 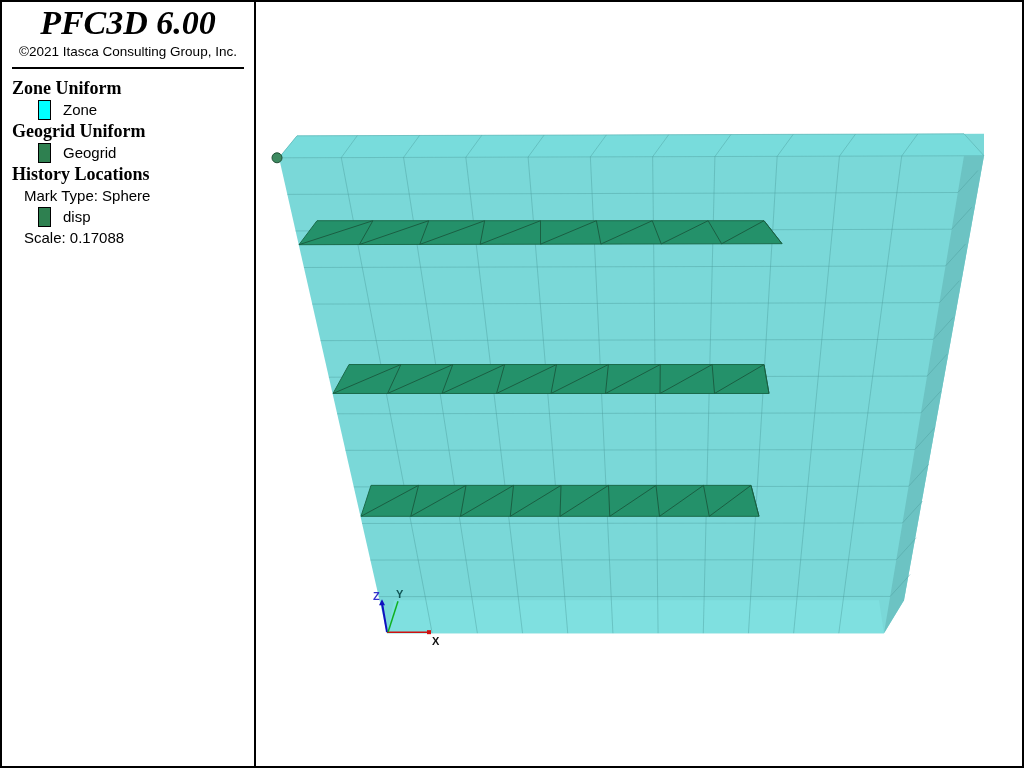 I want to click on legend-heading: History Locations, so click(x=81, y=174).